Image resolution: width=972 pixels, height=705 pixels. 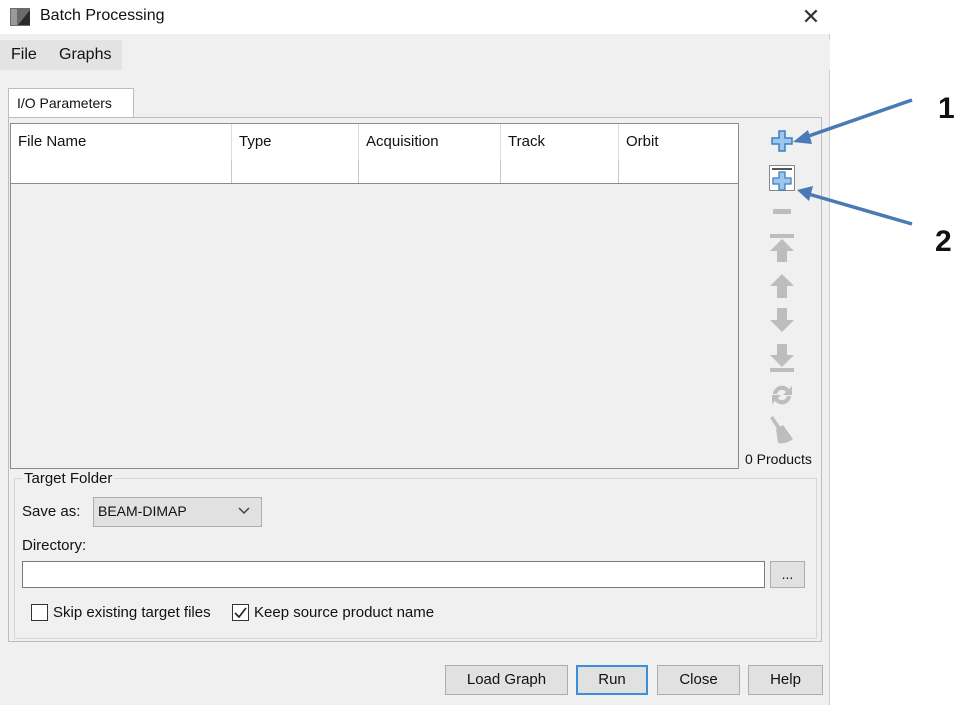 I want to click on move-bottom-icon, so click(x=782, y=358).